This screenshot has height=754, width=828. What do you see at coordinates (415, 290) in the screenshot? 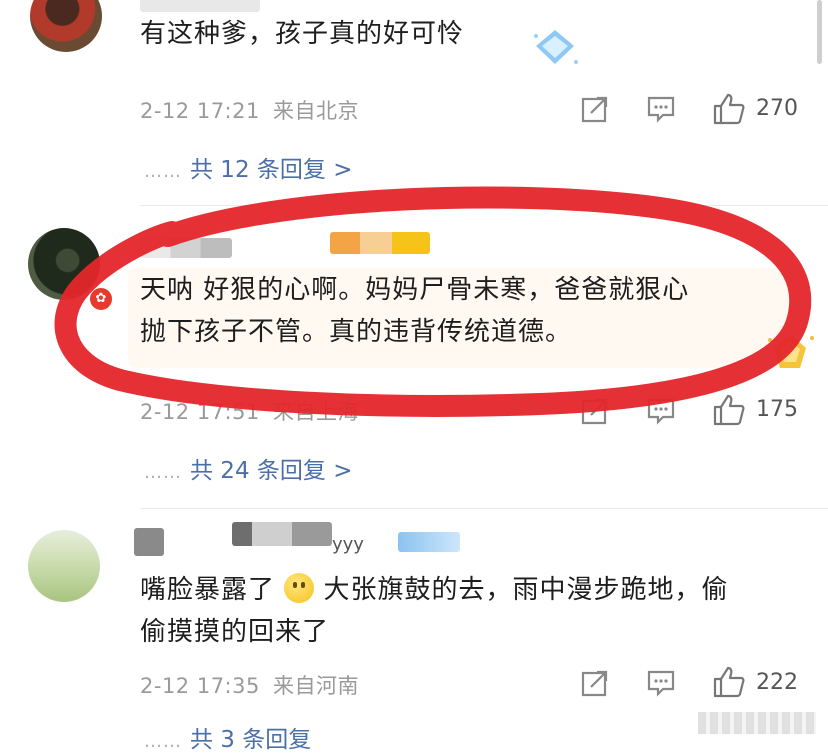
I see `comment-text-line1: 天呐 好狠的心啊。妈妈尸骨未寒，爸爸就狠心` at bounding box center [415, 290].